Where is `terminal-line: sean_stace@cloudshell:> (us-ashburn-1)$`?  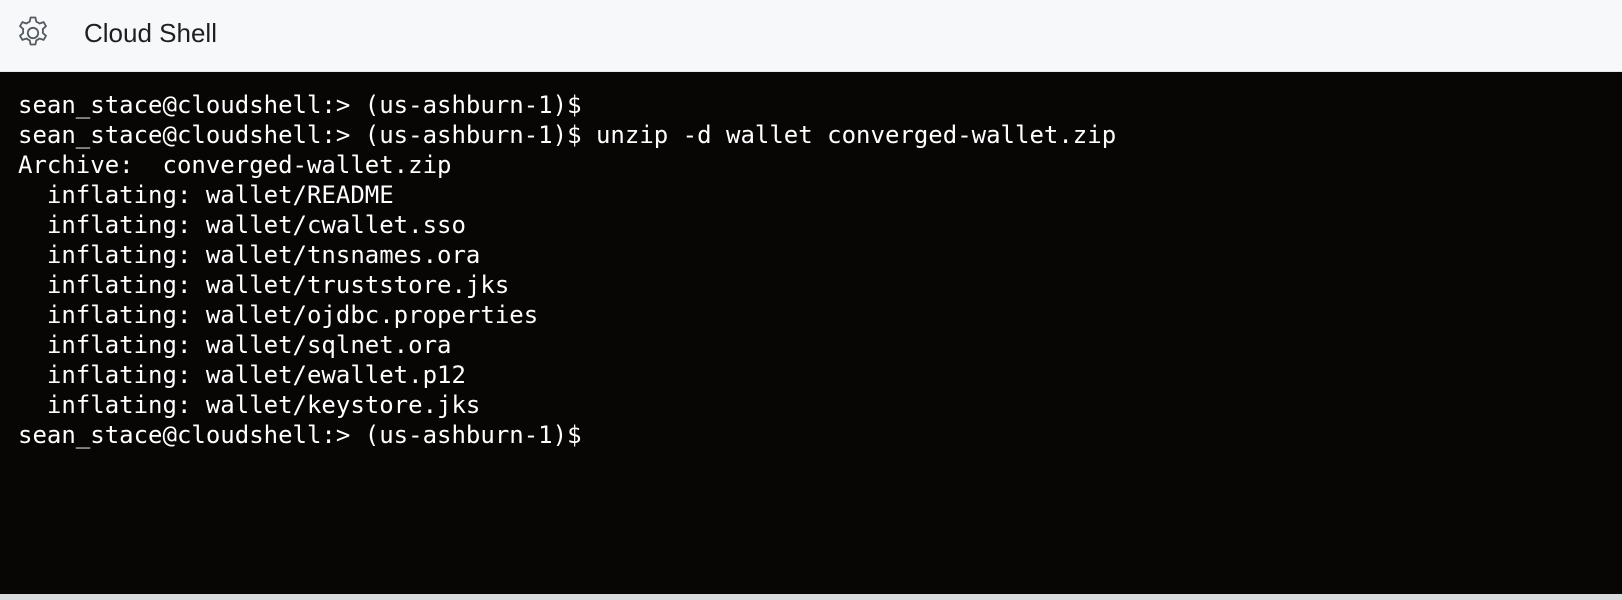 terminal-line: sean_stace@cloudshell:> (us-ashburn-1)$ is located at coordinates (300, 105).